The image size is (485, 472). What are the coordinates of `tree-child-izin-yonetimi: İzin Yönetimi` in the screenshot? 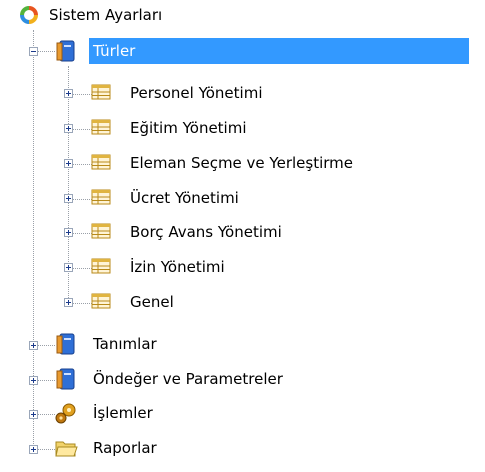 It's located at (242, 267).